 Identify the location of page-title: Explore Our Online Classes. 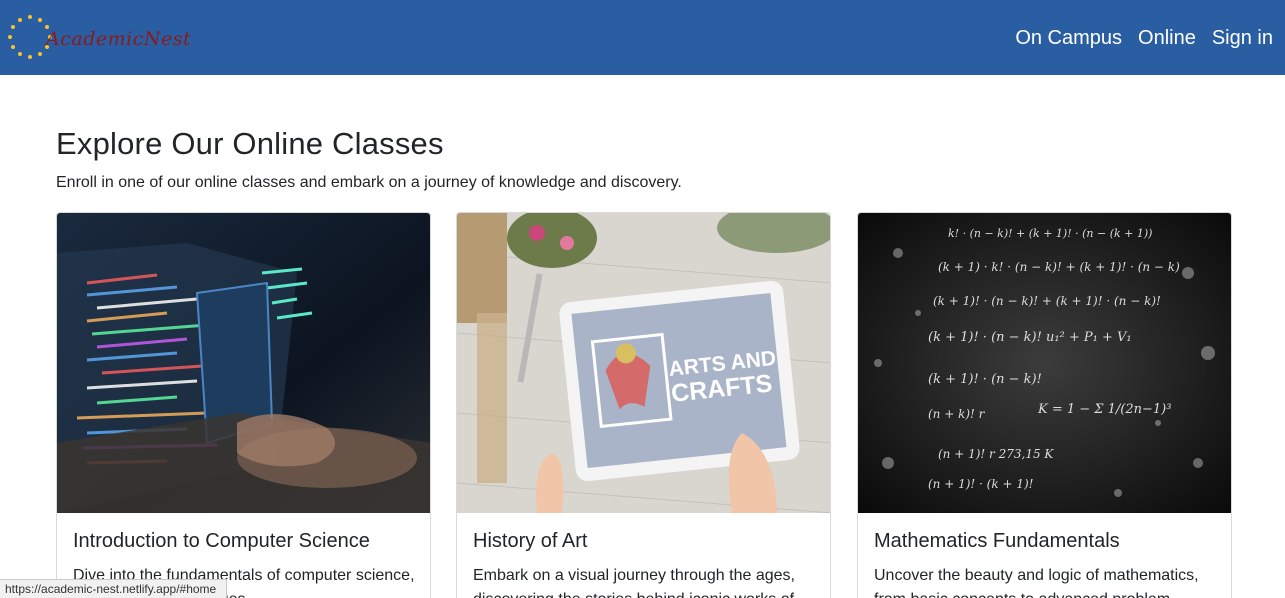
(250, 143).